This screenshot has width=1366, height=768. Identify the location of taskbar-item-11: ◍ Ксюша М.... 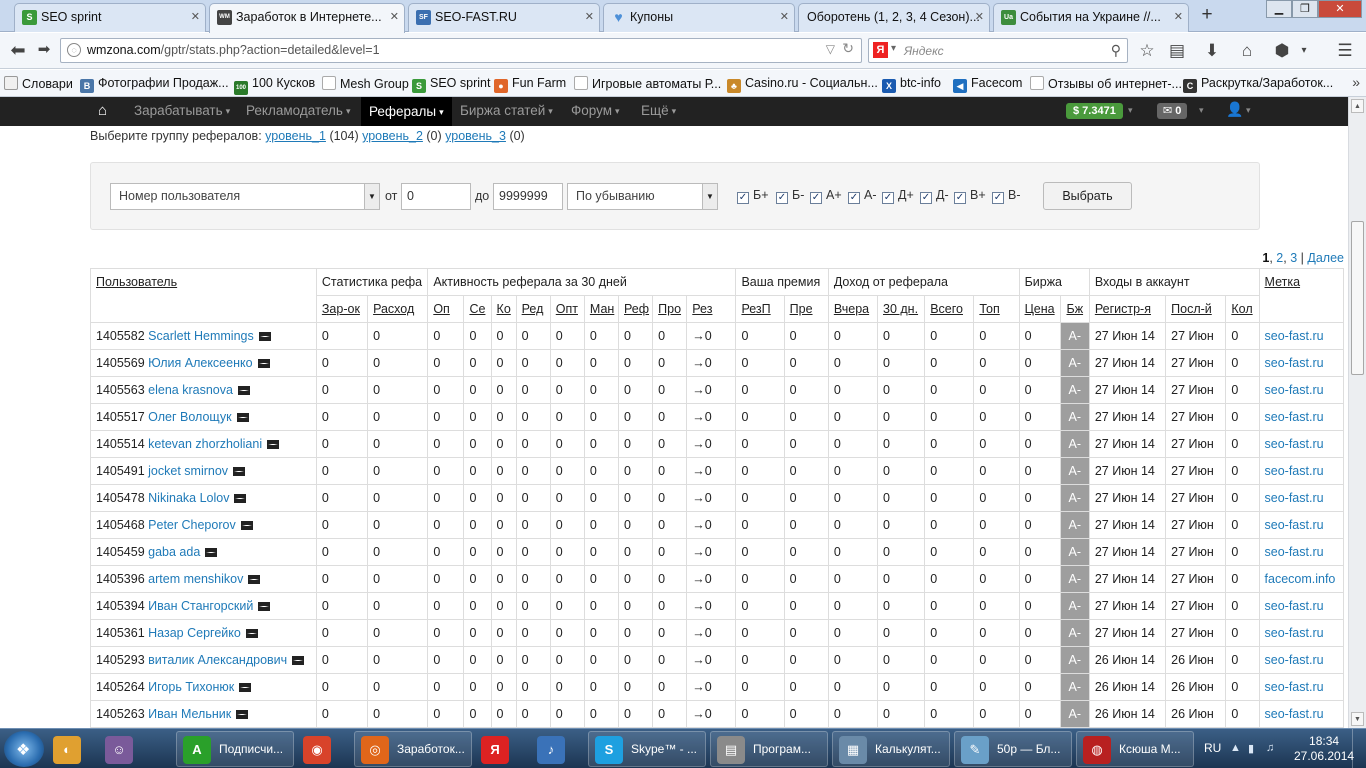
(1135, 749).